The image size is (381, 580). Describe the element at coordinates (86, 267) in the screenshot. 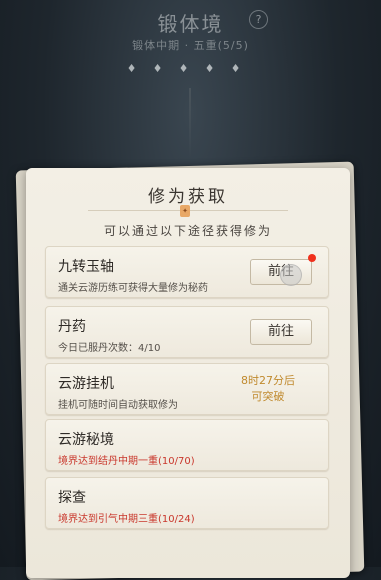

I see `source-name: 九转玉轴` at that location.